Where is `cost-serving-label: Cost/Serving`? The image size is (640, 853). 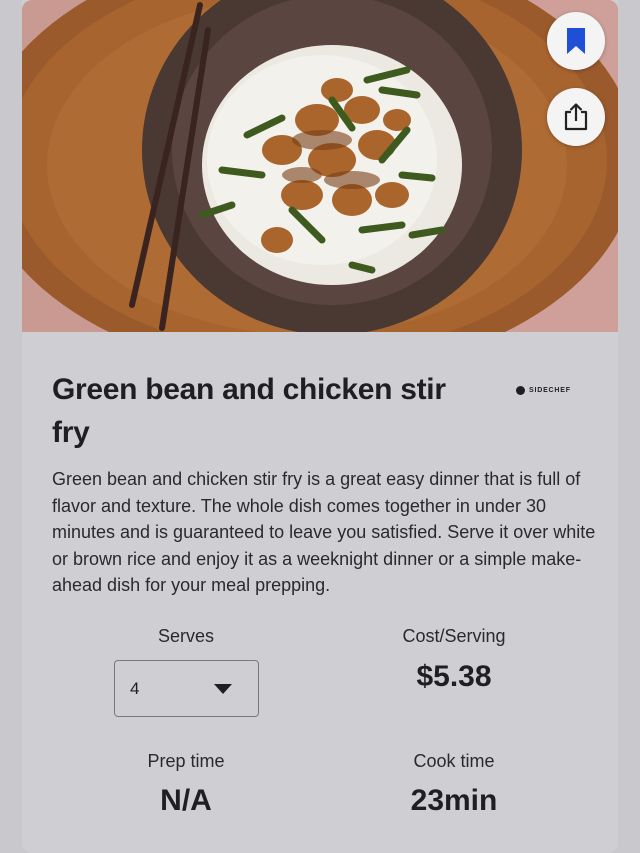
cost-serving-label: Cost/Serving is located at coordinates (454, 636).